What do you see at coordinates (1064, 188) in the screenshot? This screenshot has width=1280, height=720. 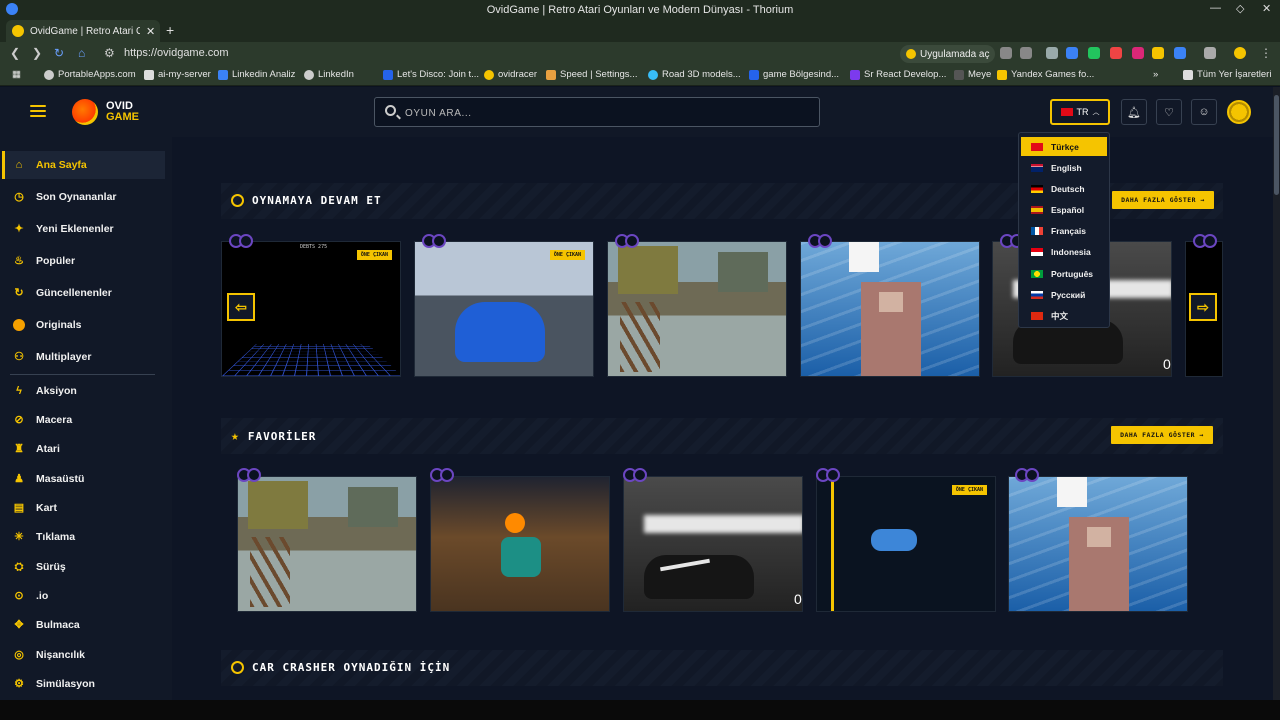 I see `language-option-de: Deutsch` at bounding box center [1064, 188].